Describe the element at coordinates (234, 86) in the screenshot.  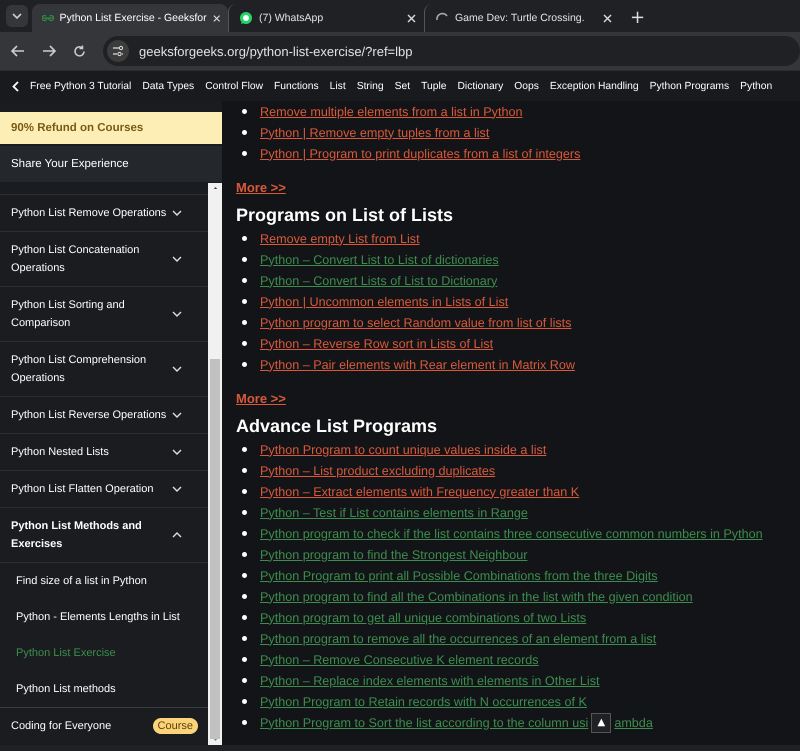
I see `topic-link: Control Flow` at that location.